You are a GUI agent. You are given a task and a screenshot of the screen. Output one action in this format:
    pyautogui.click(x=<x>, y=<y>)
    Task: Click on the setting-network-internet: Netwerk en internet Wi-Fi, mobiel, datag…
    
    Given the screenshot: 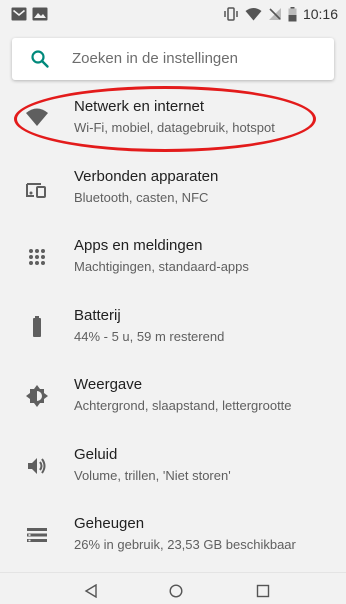 What is the action you would take?
    pyautogui.click(x=173, y=121)
    